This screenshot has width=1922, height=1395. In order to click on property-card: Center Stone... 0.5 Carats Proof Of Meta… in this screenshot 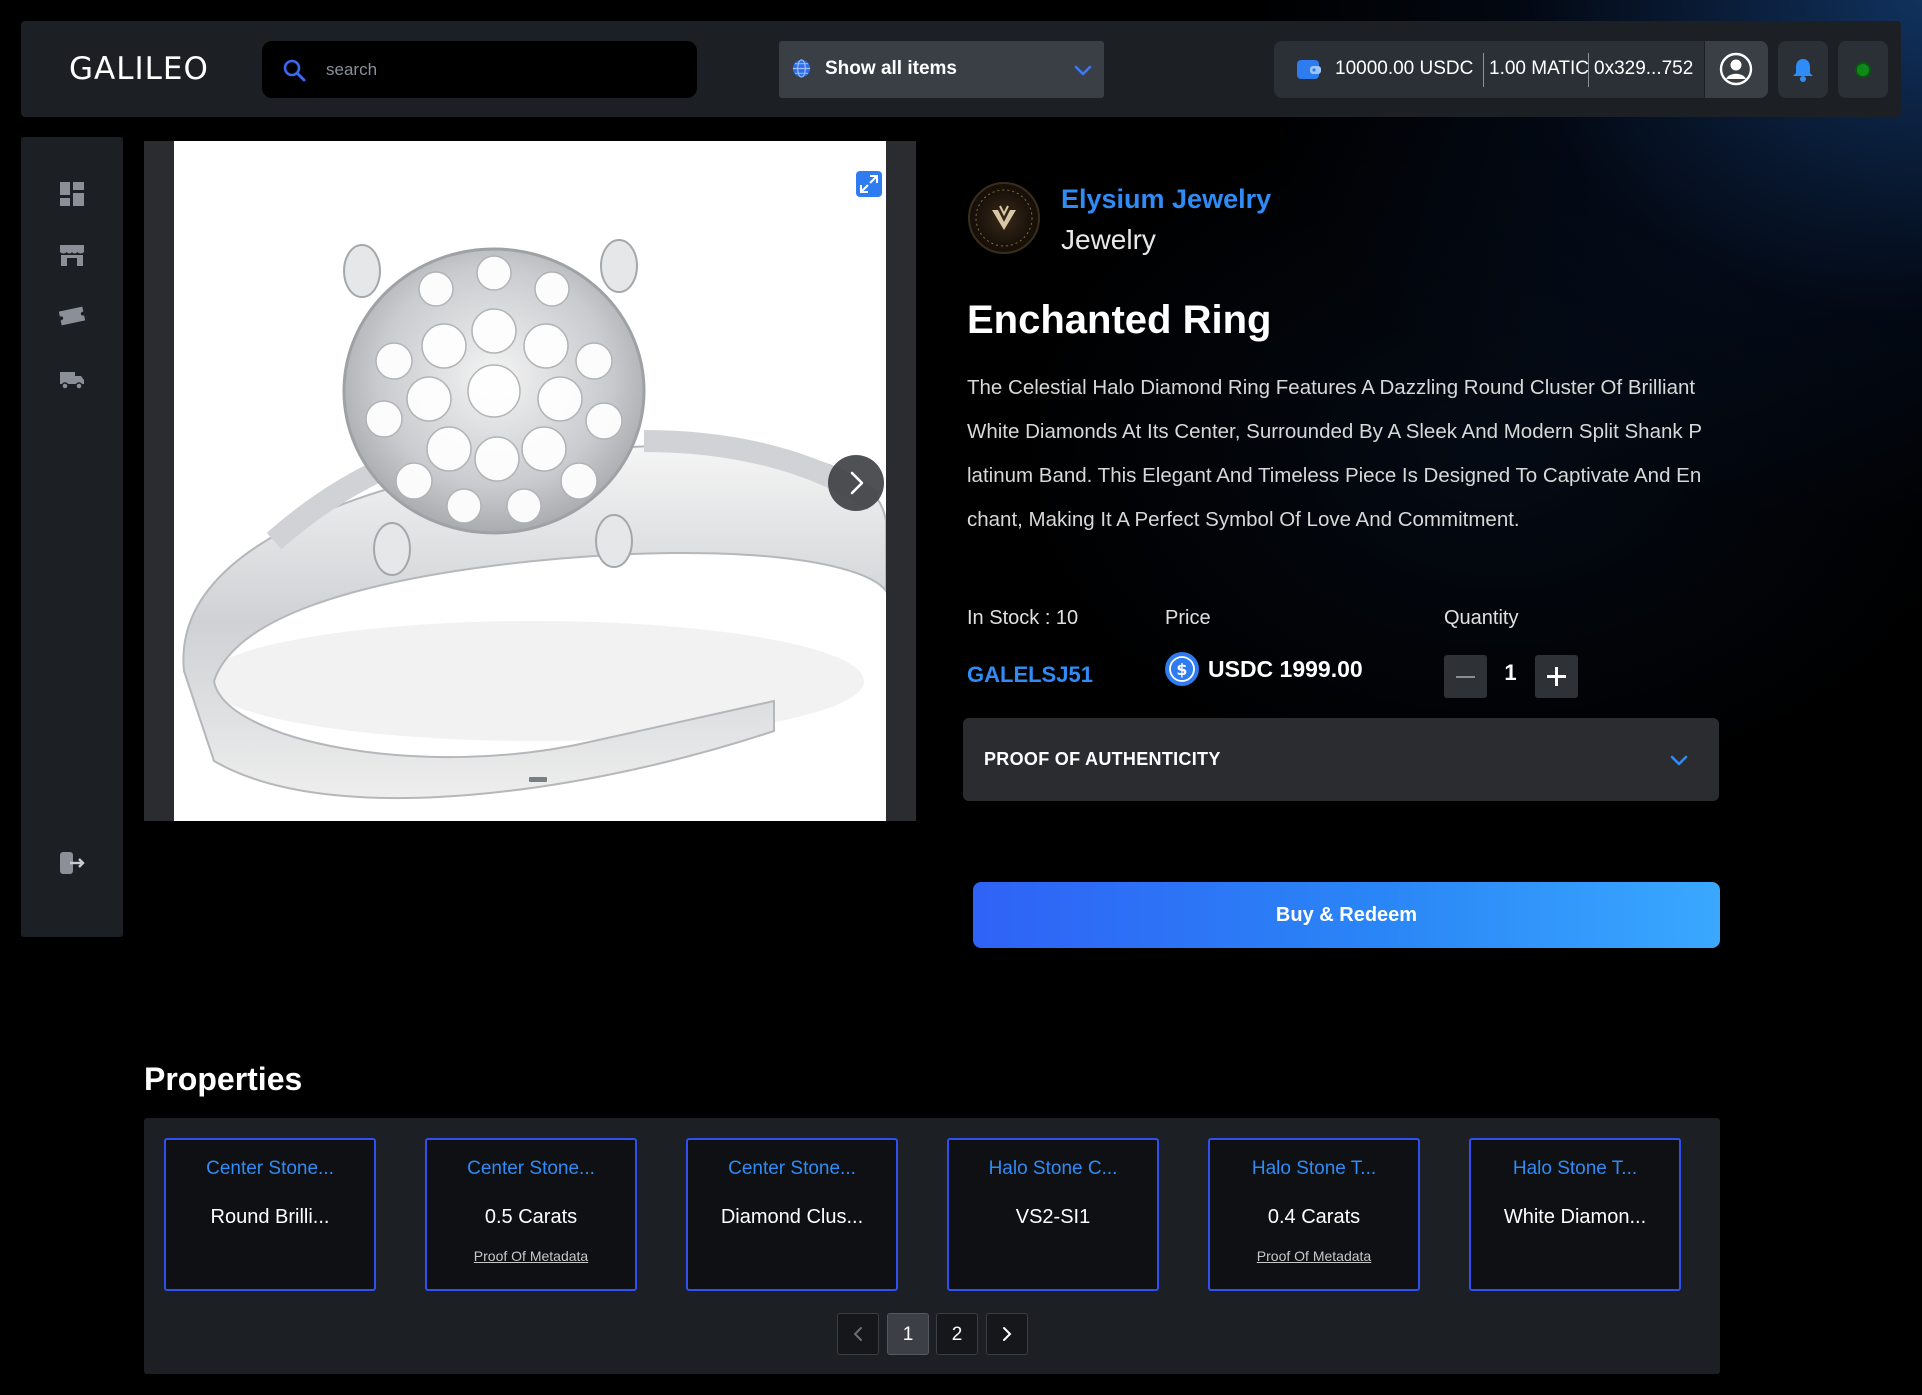, I will do `click(531, 1214)`.